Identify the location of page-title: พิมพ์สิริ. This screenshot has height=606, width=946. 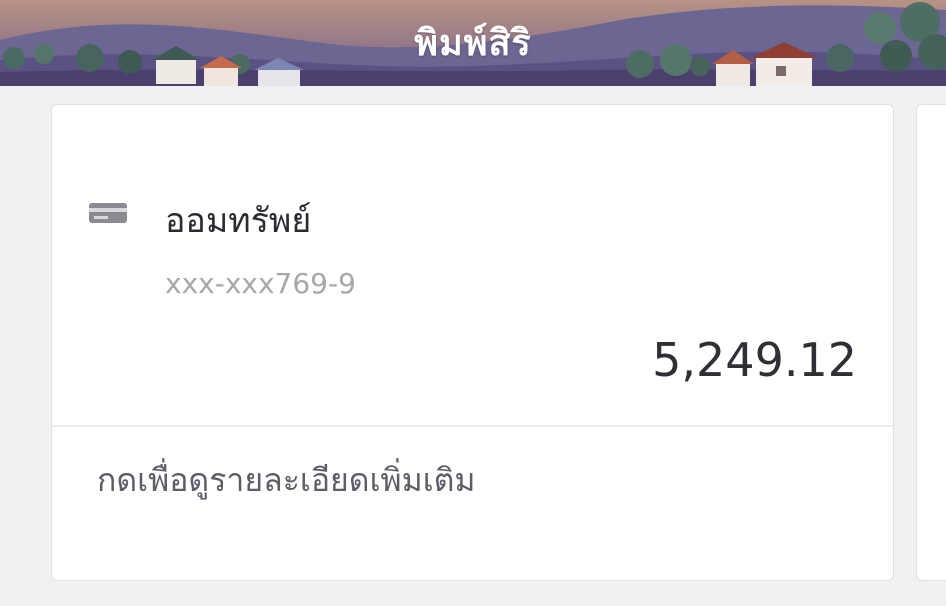
(473, 43).